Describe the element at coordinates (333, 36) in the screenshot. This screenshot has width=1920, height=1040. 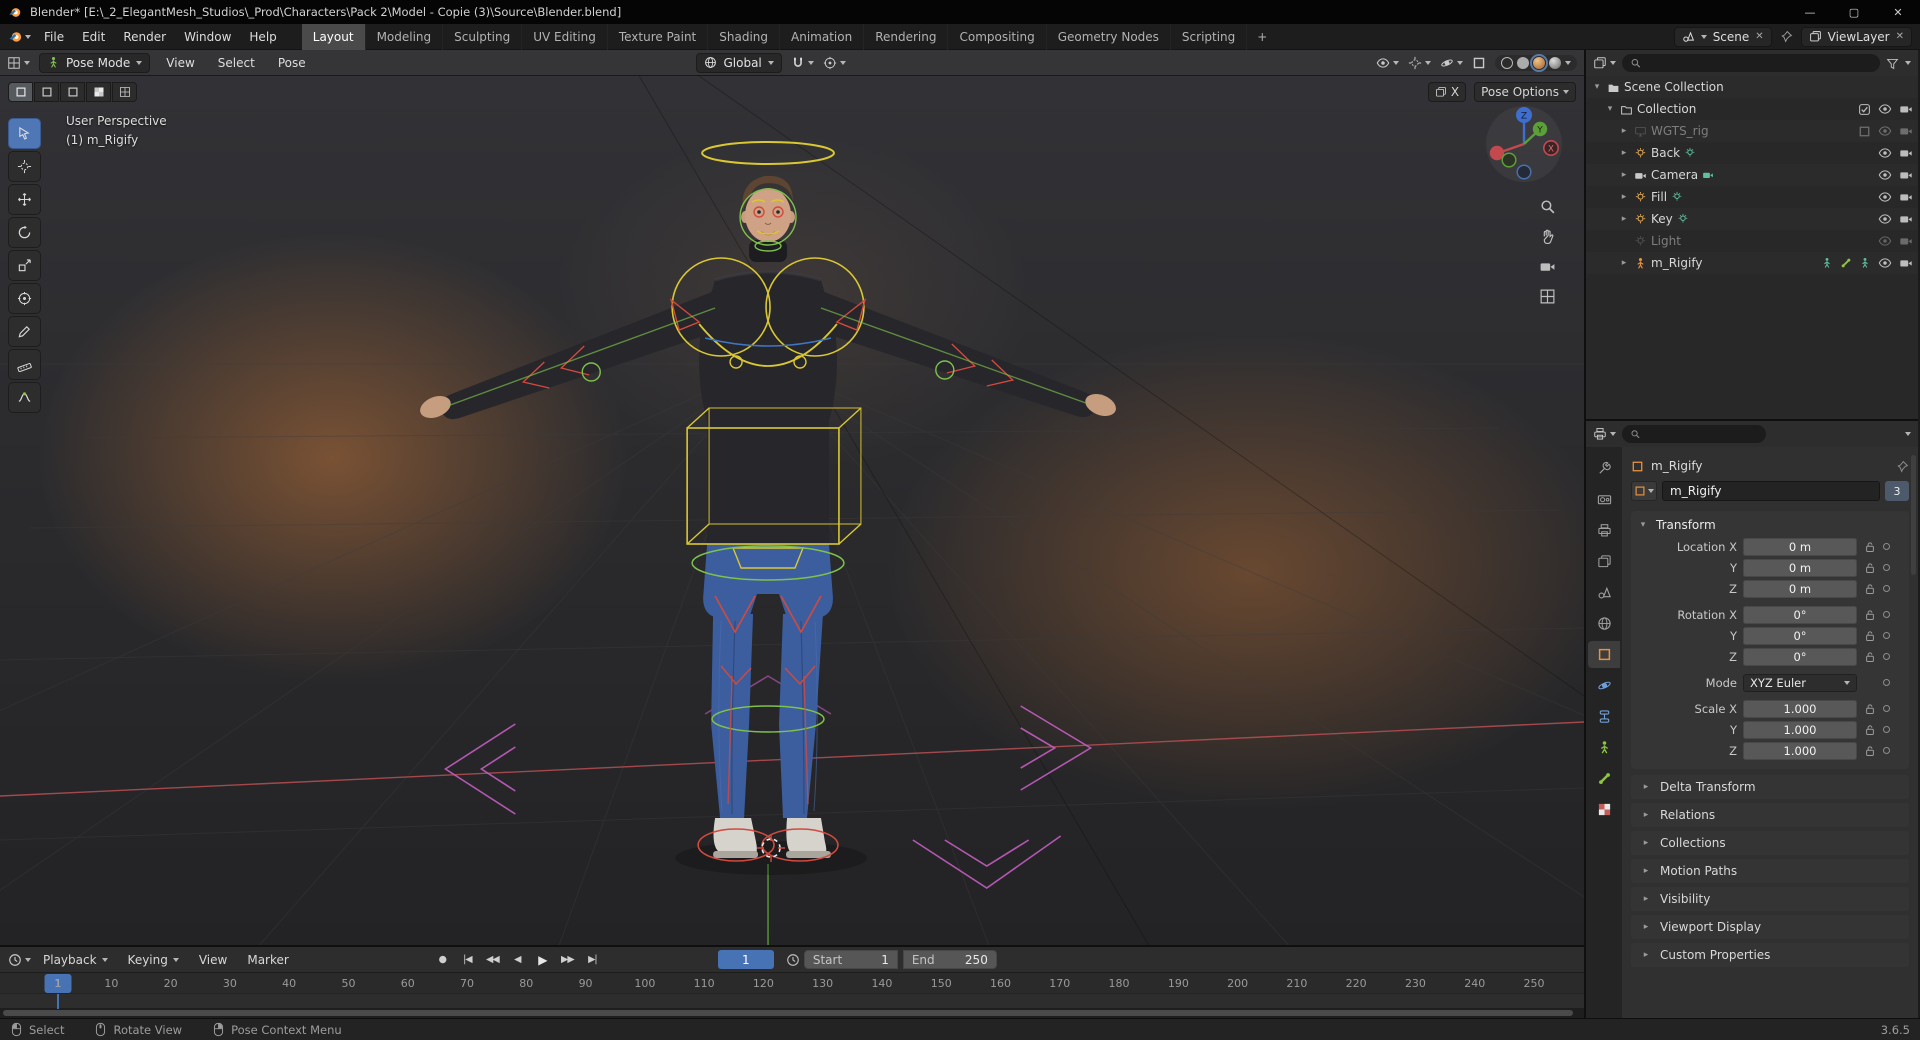
I see `workspace-tab-layout: Layout` at that location.